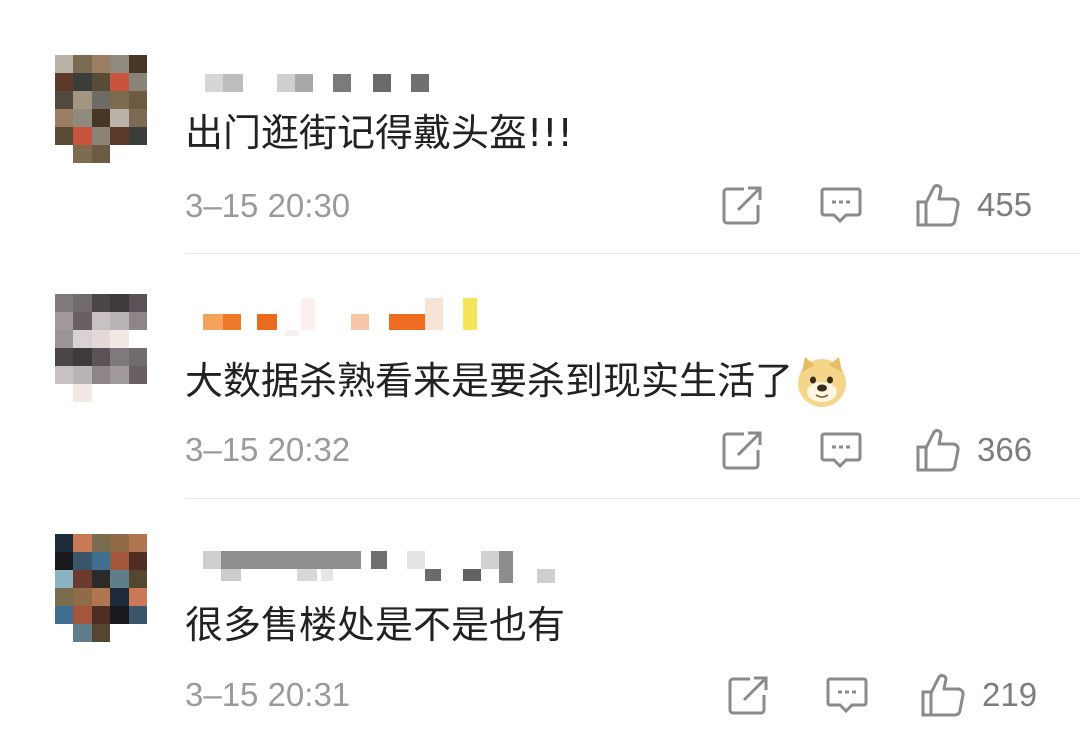 The image size is (1080, 738). Describe the element at coordinates (268, 694) in the screenshot. I see `comment-timestamp: 3–15 20:31` at that location.